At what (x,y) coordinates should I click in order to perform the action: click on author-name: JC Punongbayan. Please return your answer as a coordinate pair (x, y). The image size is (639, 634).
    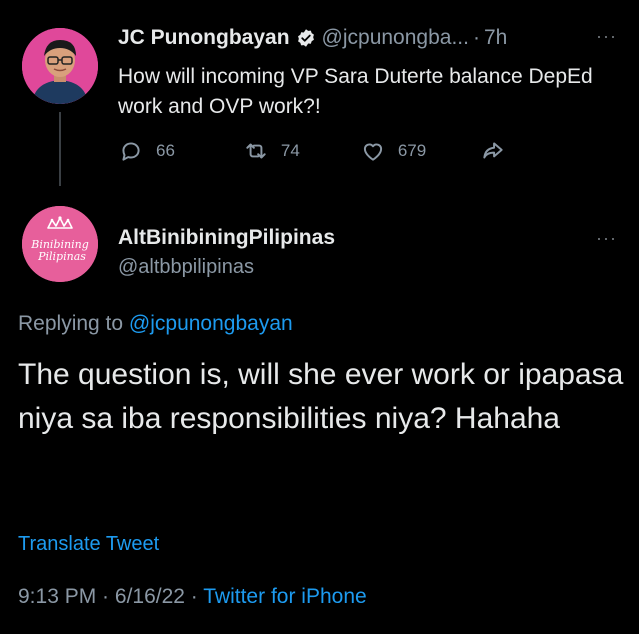
    Looking at the image, I should click on (204, 38).